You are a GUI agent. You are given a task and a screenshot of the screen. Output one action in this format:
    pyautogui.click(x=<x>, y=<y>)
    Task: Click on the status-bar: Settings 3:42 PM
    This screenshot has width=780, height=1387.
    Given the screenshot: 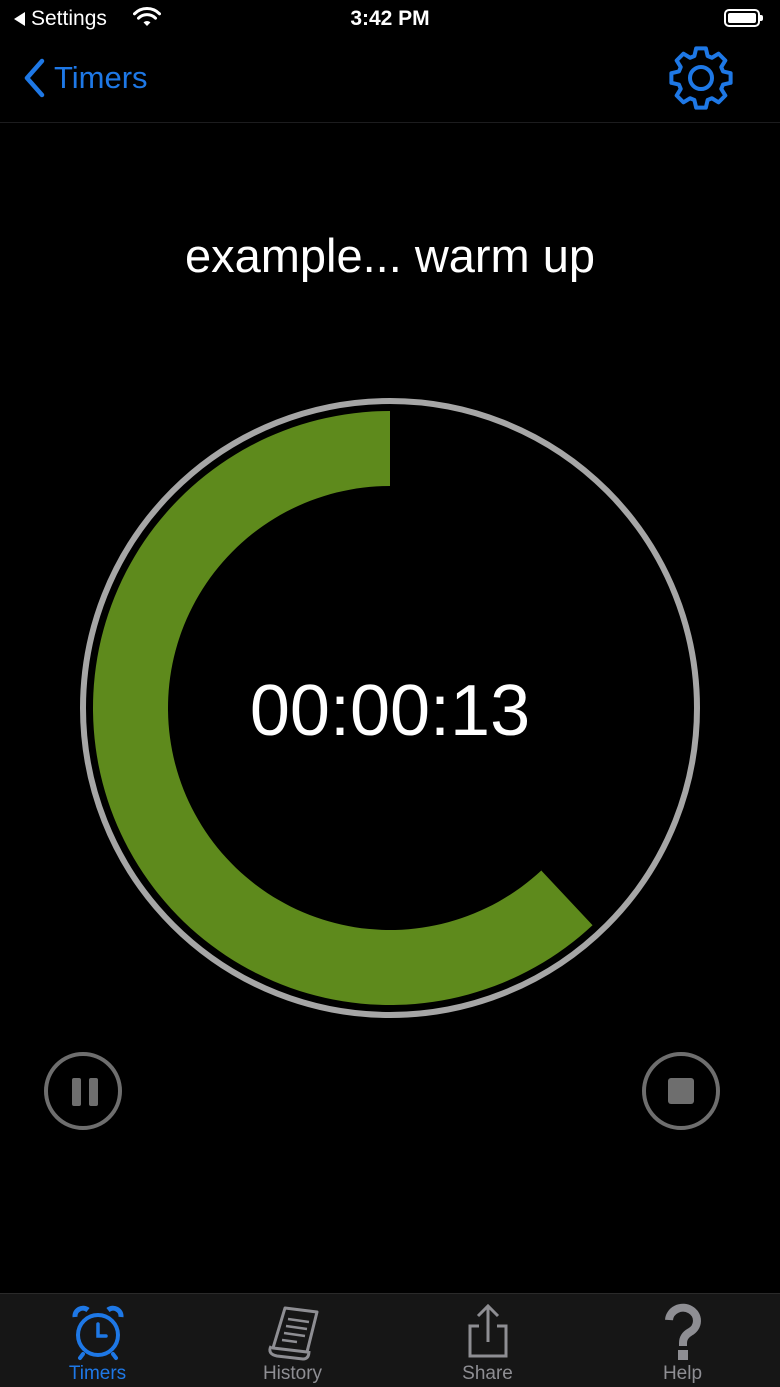 What is the action you would take?
    pyautogui.click(x=390, y=20)
    